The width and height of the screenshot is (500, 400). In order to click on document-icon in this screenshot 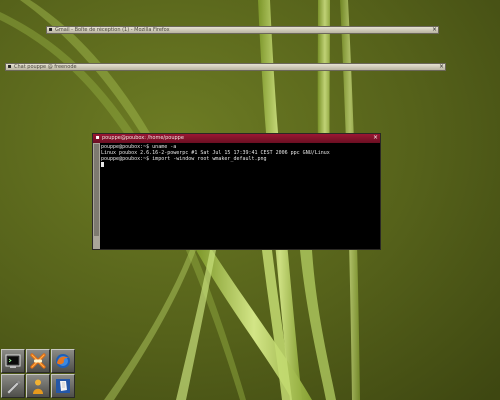, I will do `click(63, 386)`.